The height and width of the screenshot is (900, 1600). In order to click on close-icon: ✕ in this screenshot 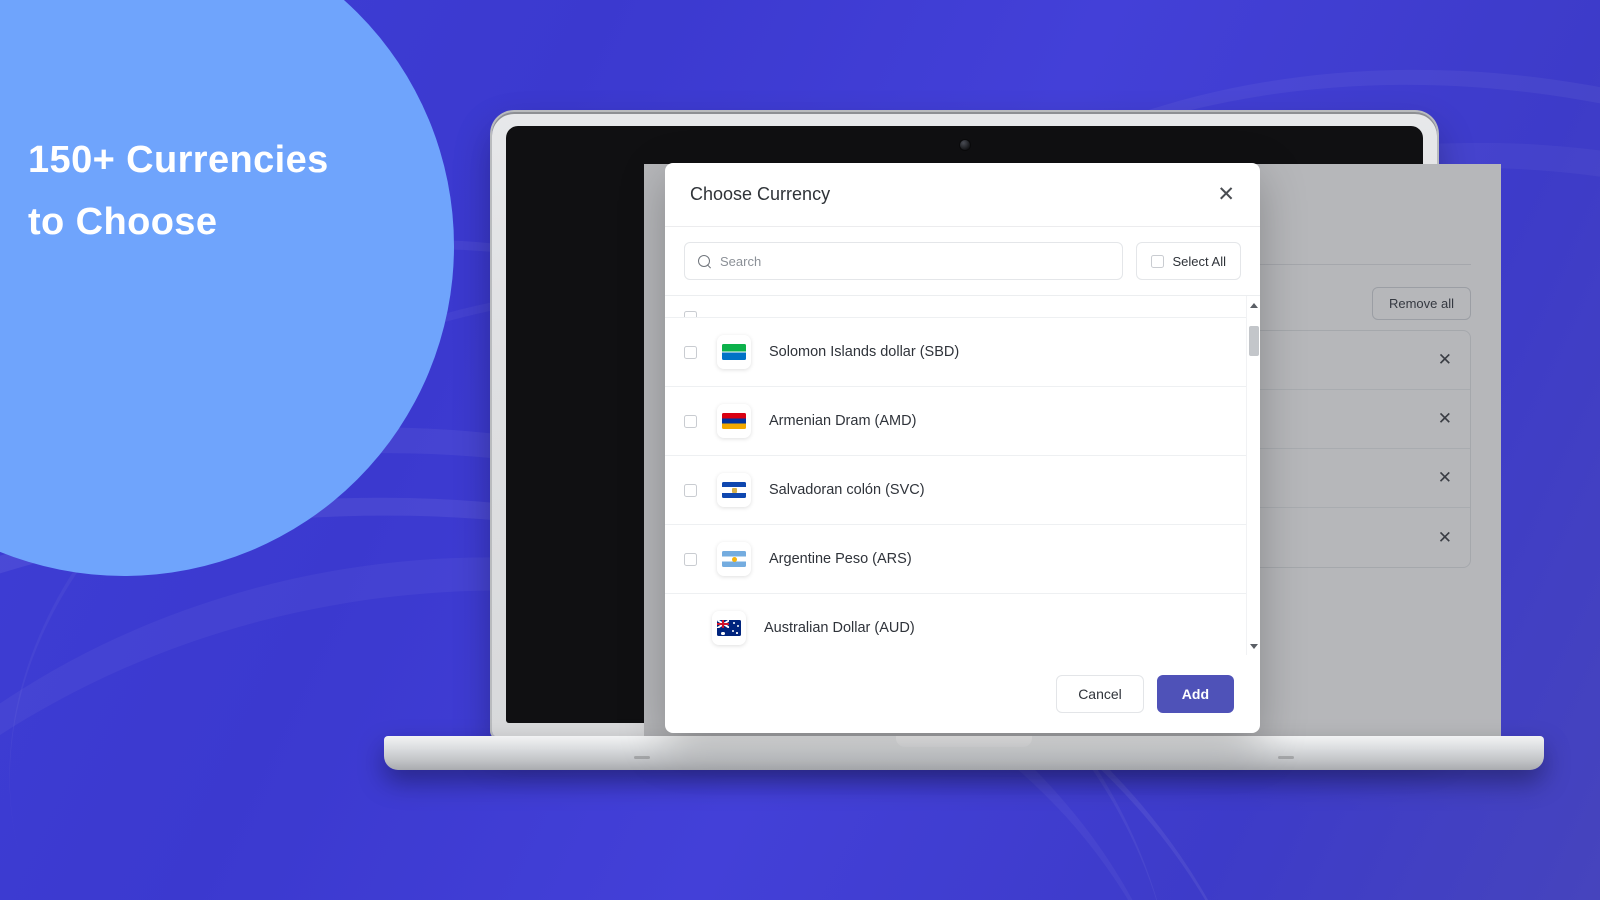, I will do `click(1226, 194)`.